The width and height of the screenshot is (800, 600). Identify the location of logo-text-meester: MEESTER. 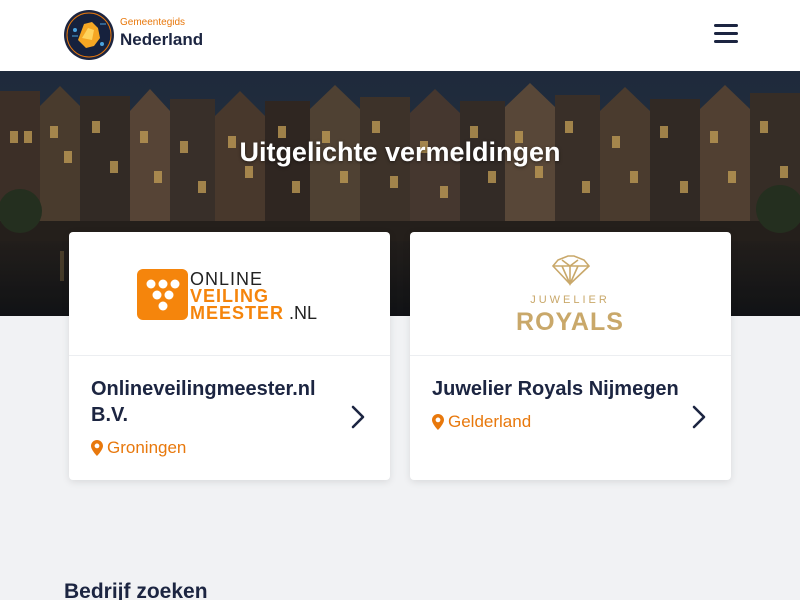
(237, 313).